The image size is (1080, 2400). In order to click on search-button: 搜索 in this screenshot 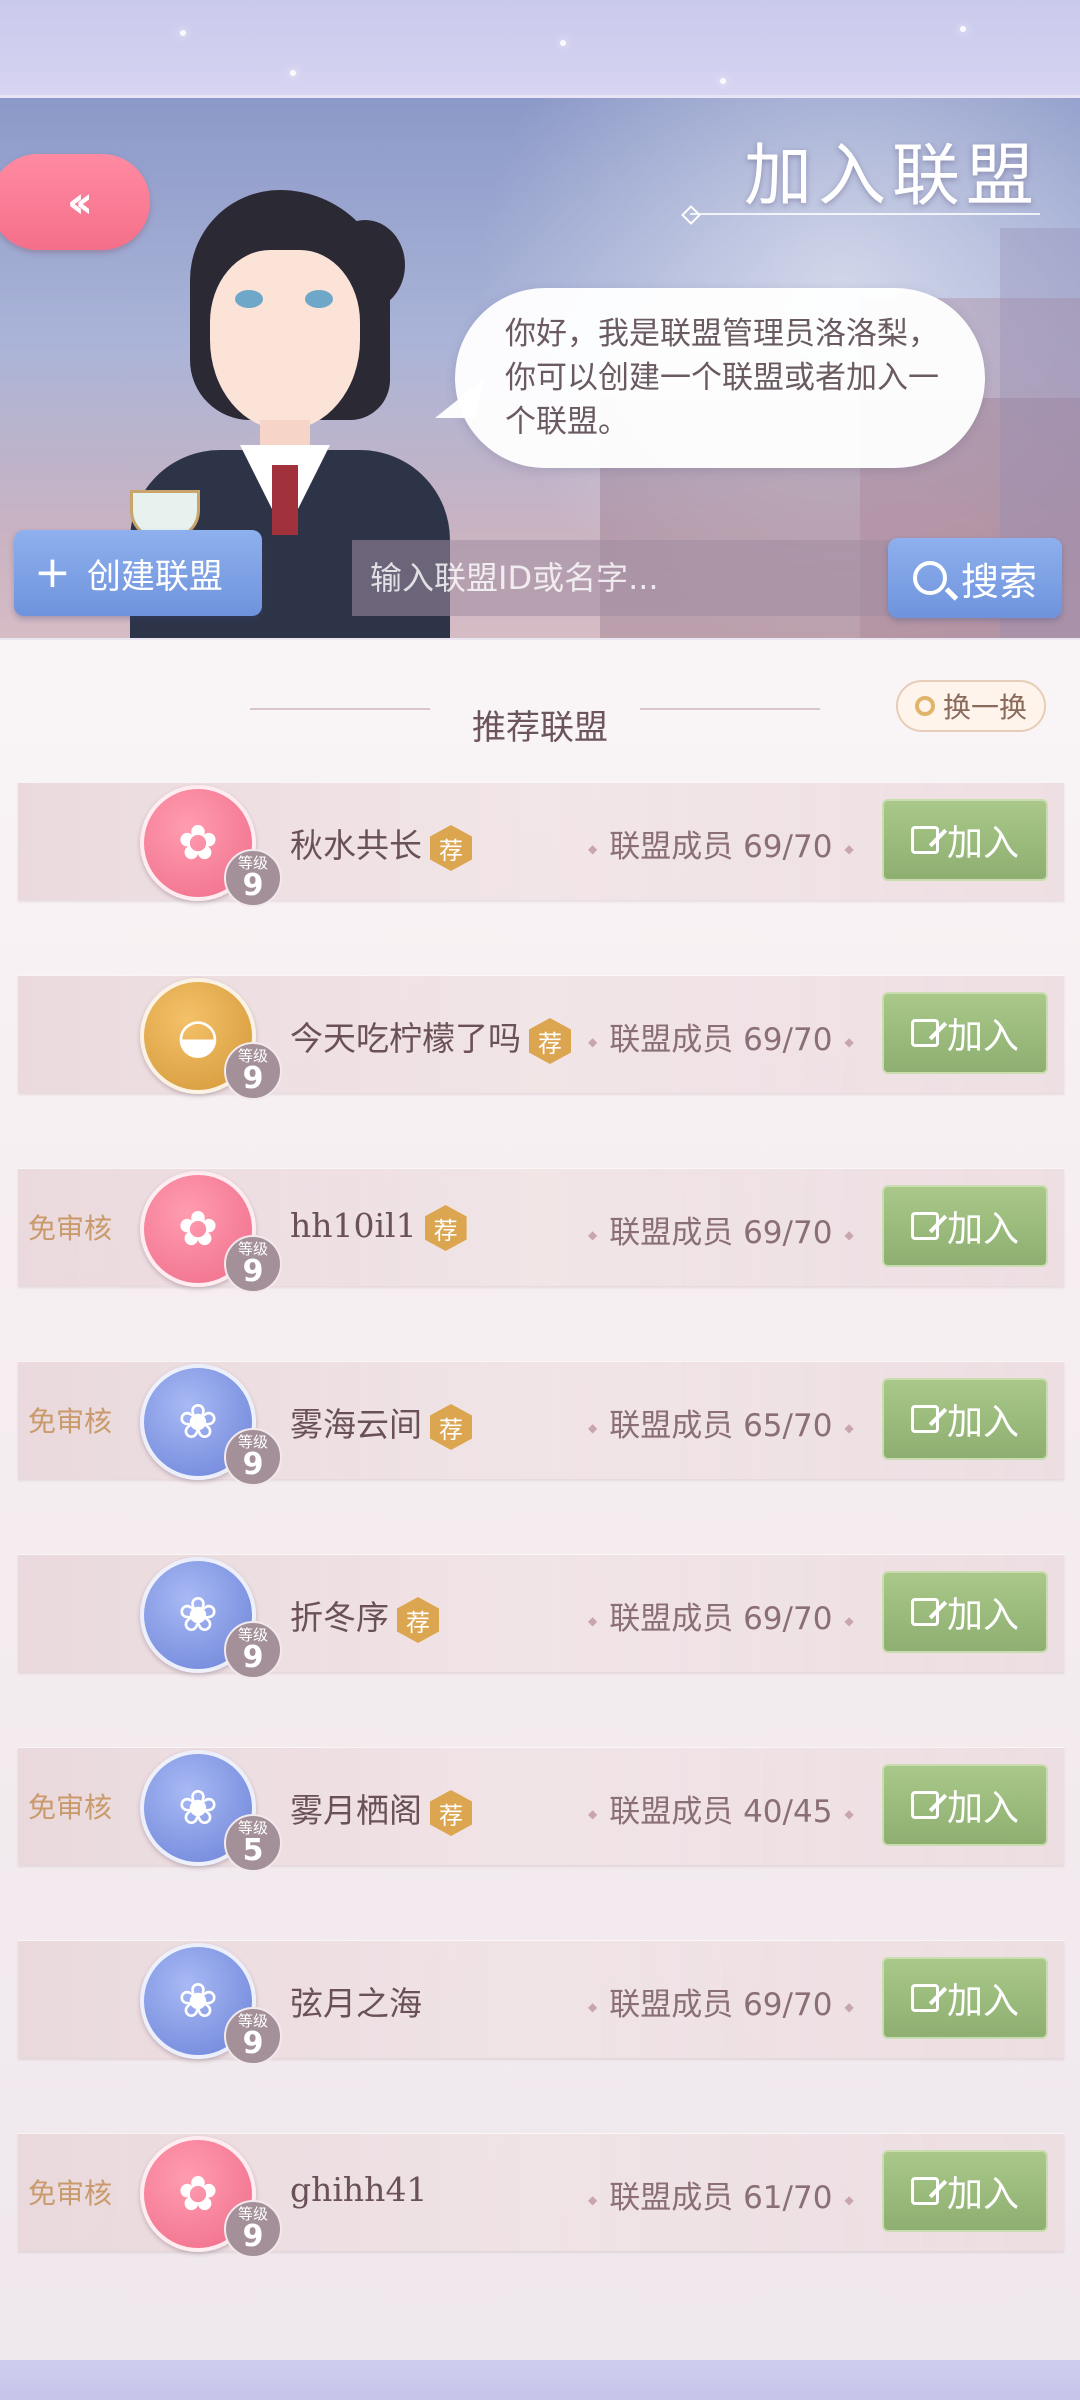, I will do `click(975, 578)`.